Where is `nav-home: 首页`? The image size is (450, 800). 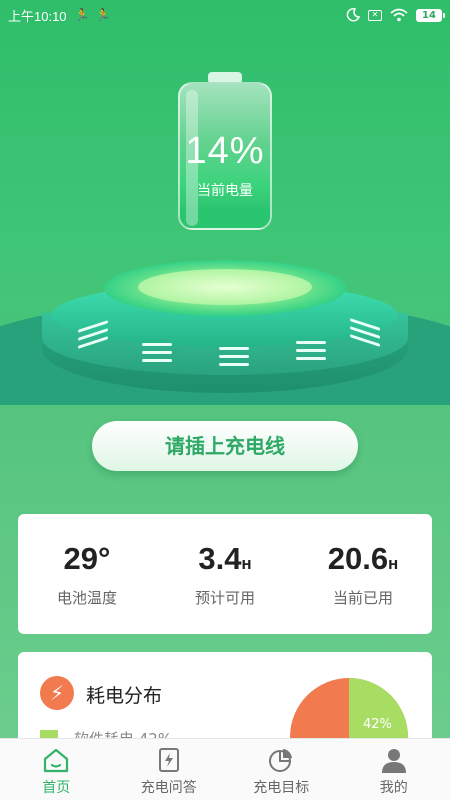 nav-home: 首页 is located at coordinates (56, 769).